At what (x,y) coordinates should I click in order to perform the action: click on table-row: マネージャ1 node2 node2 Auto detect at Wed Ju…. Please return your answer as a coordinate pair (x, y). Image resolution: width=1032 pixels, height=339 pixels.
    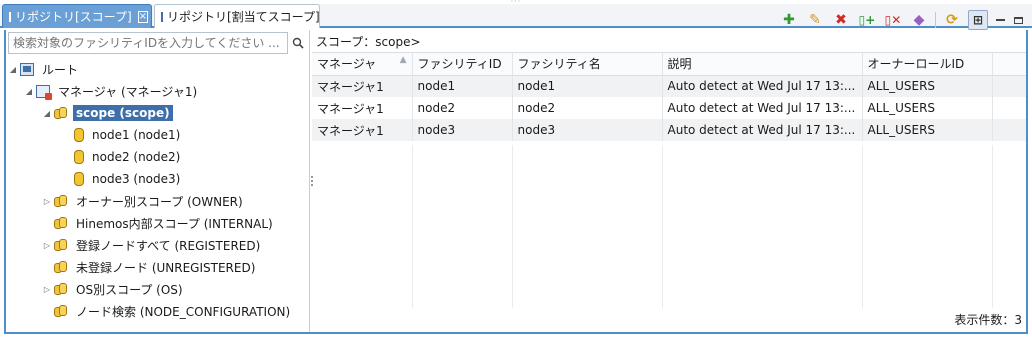
    Looking at the image, I should click on (669, 108).